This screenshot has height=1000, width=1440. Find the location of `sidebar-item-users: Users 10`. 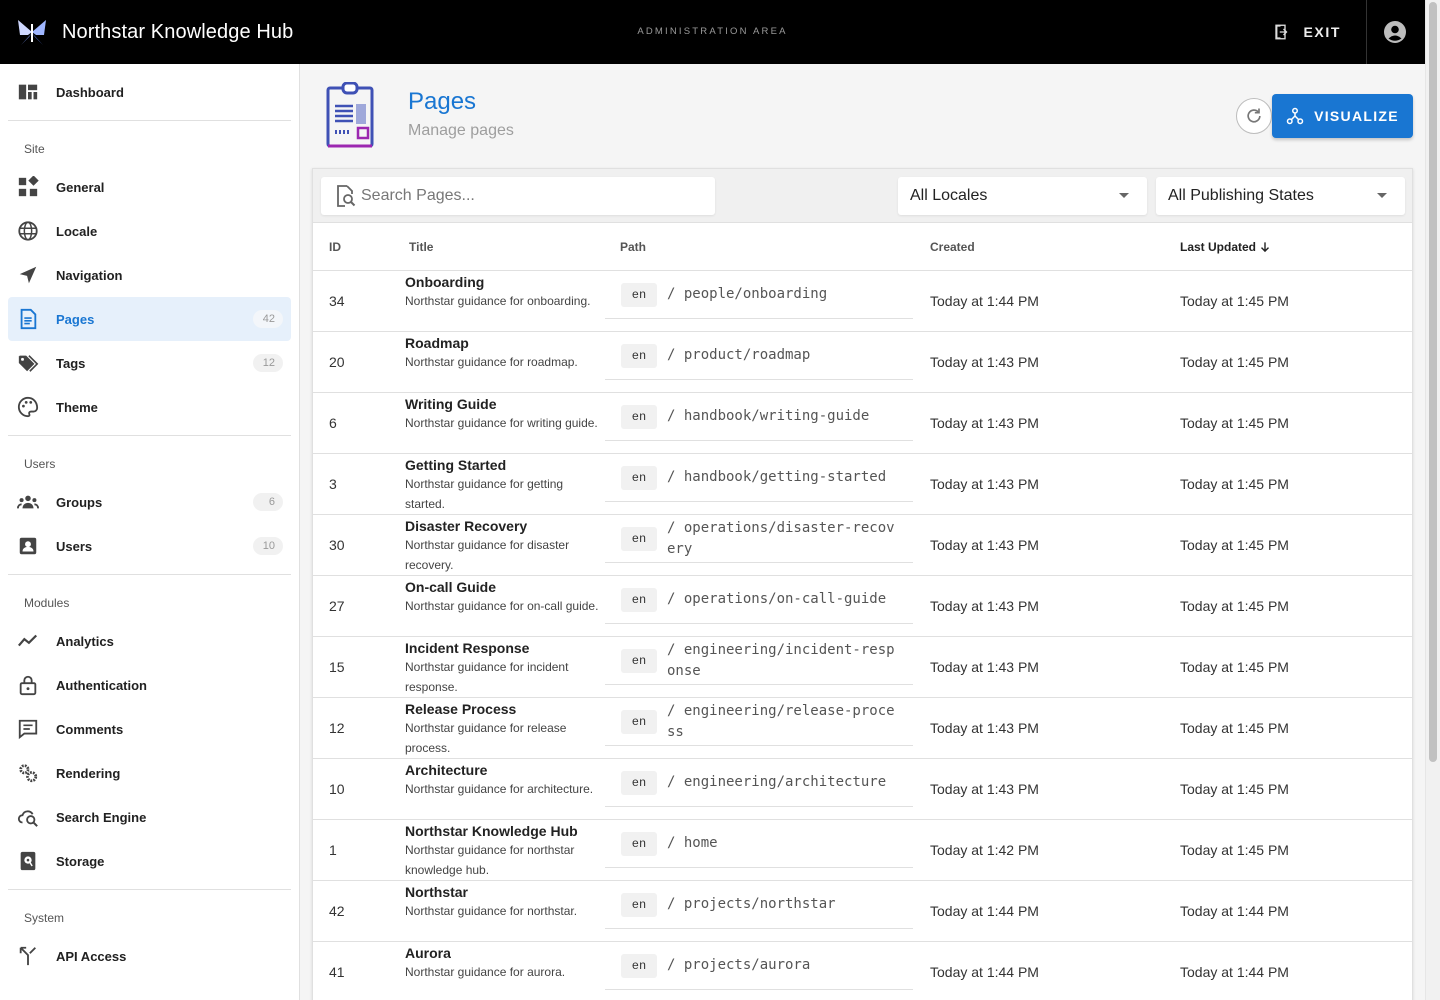

sidebar-item-users: Users 10 is located at coordinates (149, 546).